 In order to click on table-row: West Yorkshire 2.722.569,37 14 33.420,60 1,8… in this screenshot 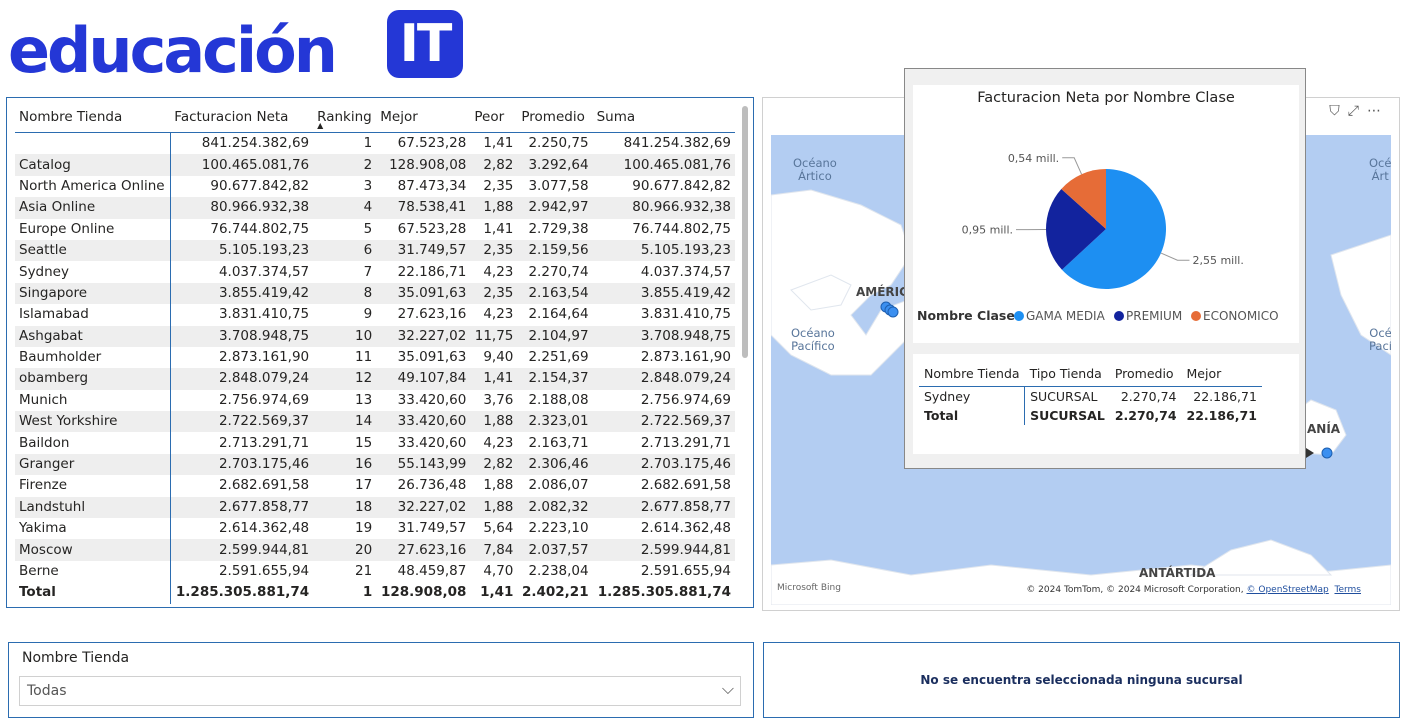, I will do `click(375, 422)`.